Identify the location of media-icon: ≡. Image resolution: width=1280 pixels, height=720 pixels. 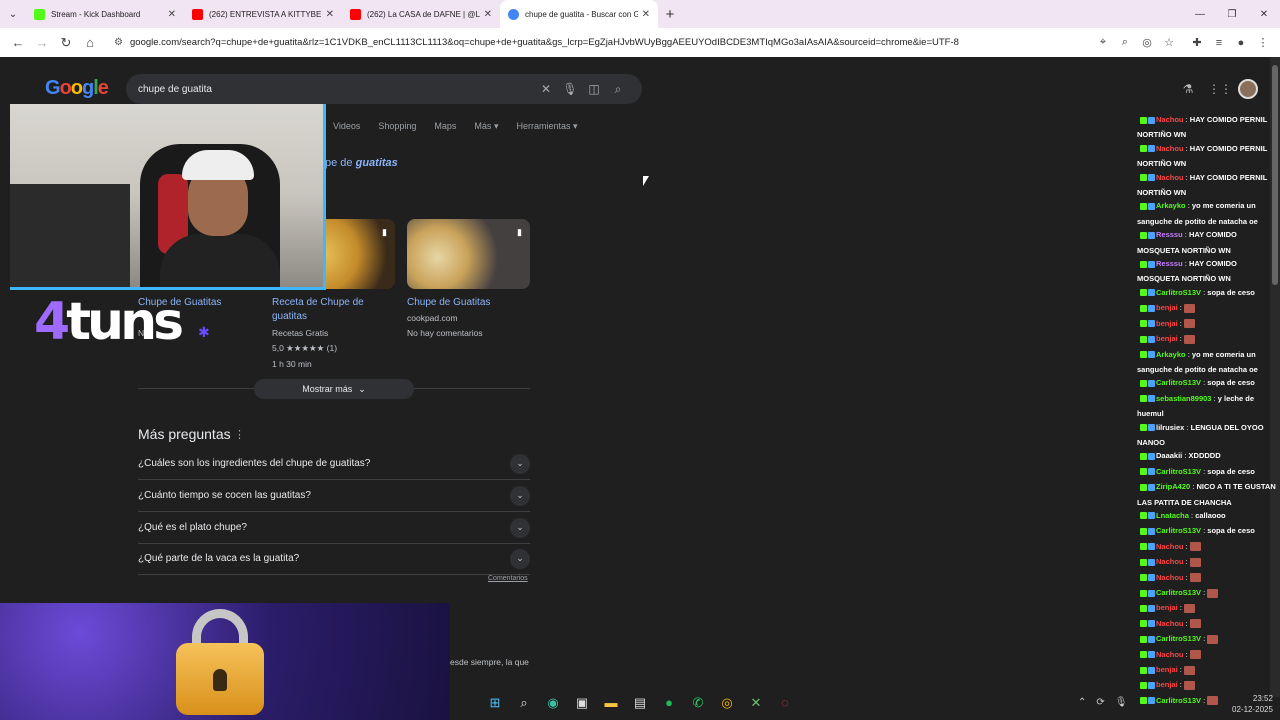
(1219, 43).